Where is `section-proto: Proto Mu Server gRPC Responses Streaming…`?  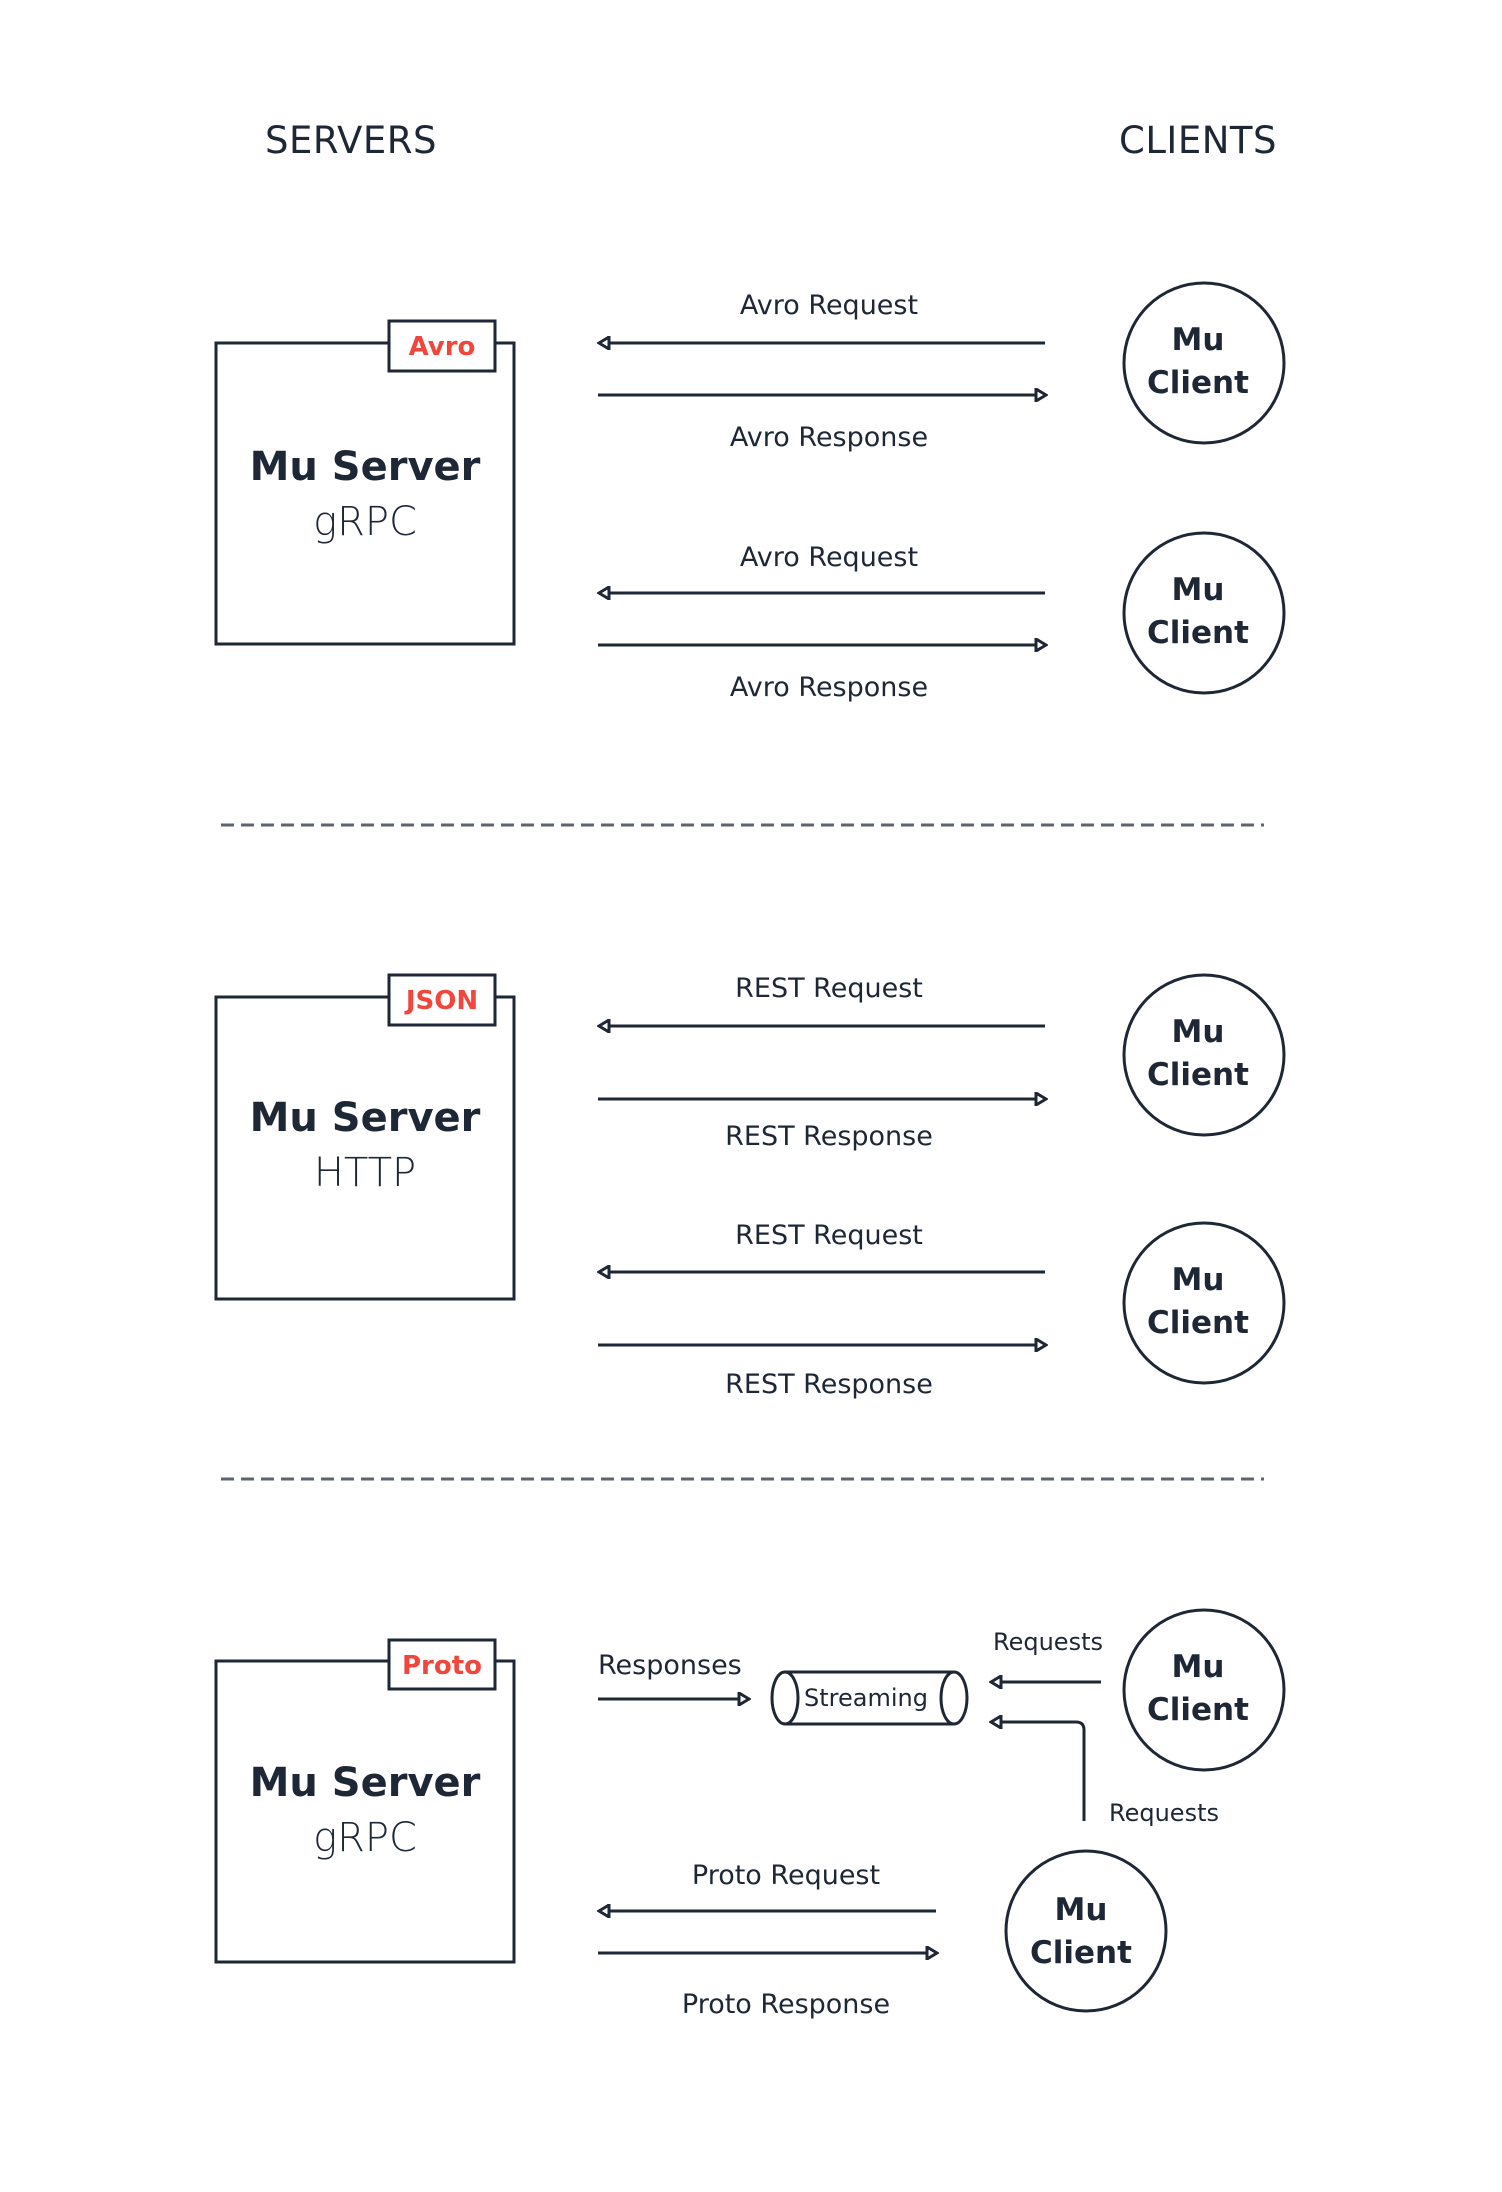 section-proto: Proto Mu Server gRPC Responses Streaming… is located at coordinates (750, 1814).